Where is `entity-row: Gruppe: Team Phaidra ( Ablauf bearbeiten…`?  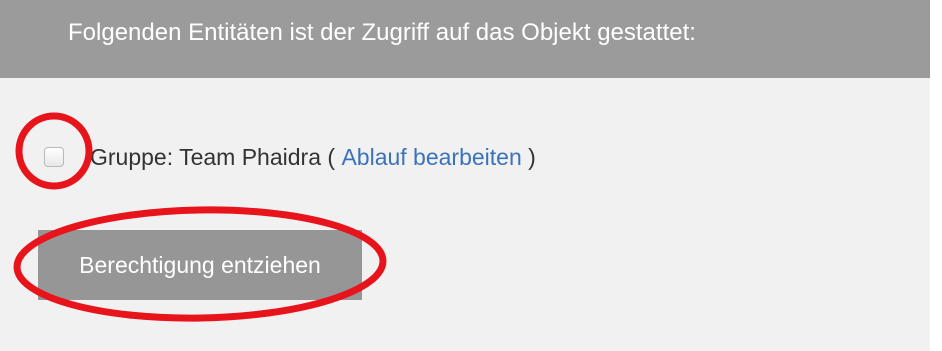 entity-row: Gruppe: Team Phaidra ( Ablauf bearbeiten… is located at coordinates (290, 157).